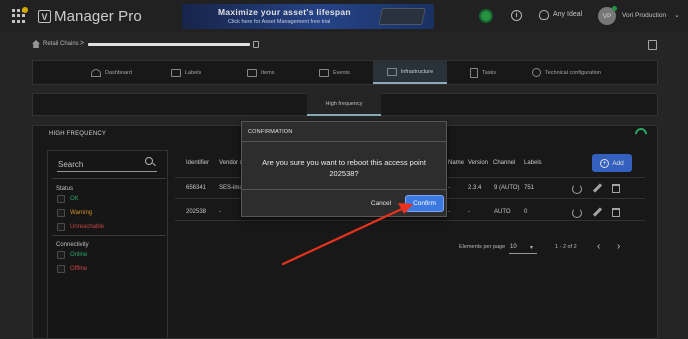 Image resolution: width=688 pixels, height=339 pixels. What do you see at coordinates (424, 203) in the screenshot?
I see `confirm-button: Confirm` at bounding box center [424, 203].